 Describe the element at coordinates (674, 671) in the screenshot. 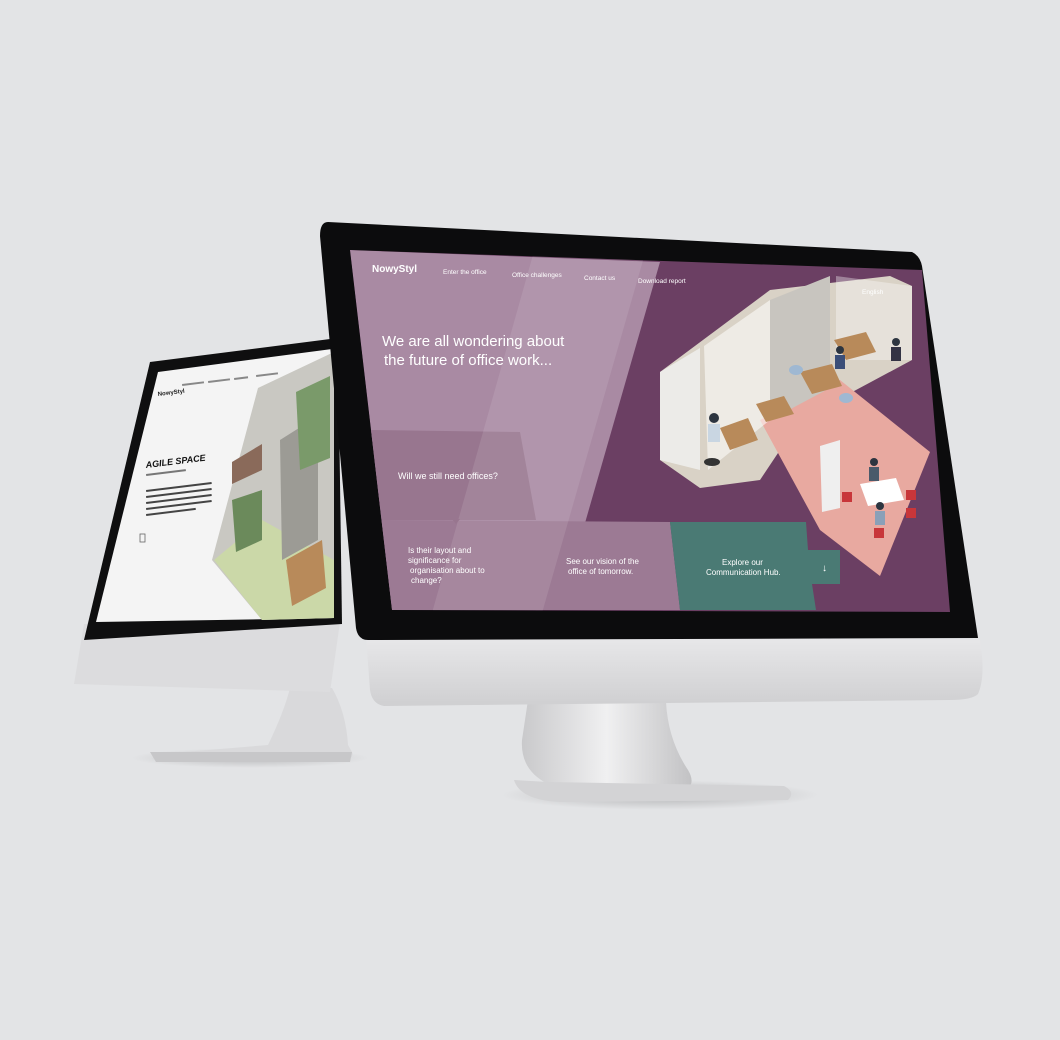

I see `front-chin` at that location.